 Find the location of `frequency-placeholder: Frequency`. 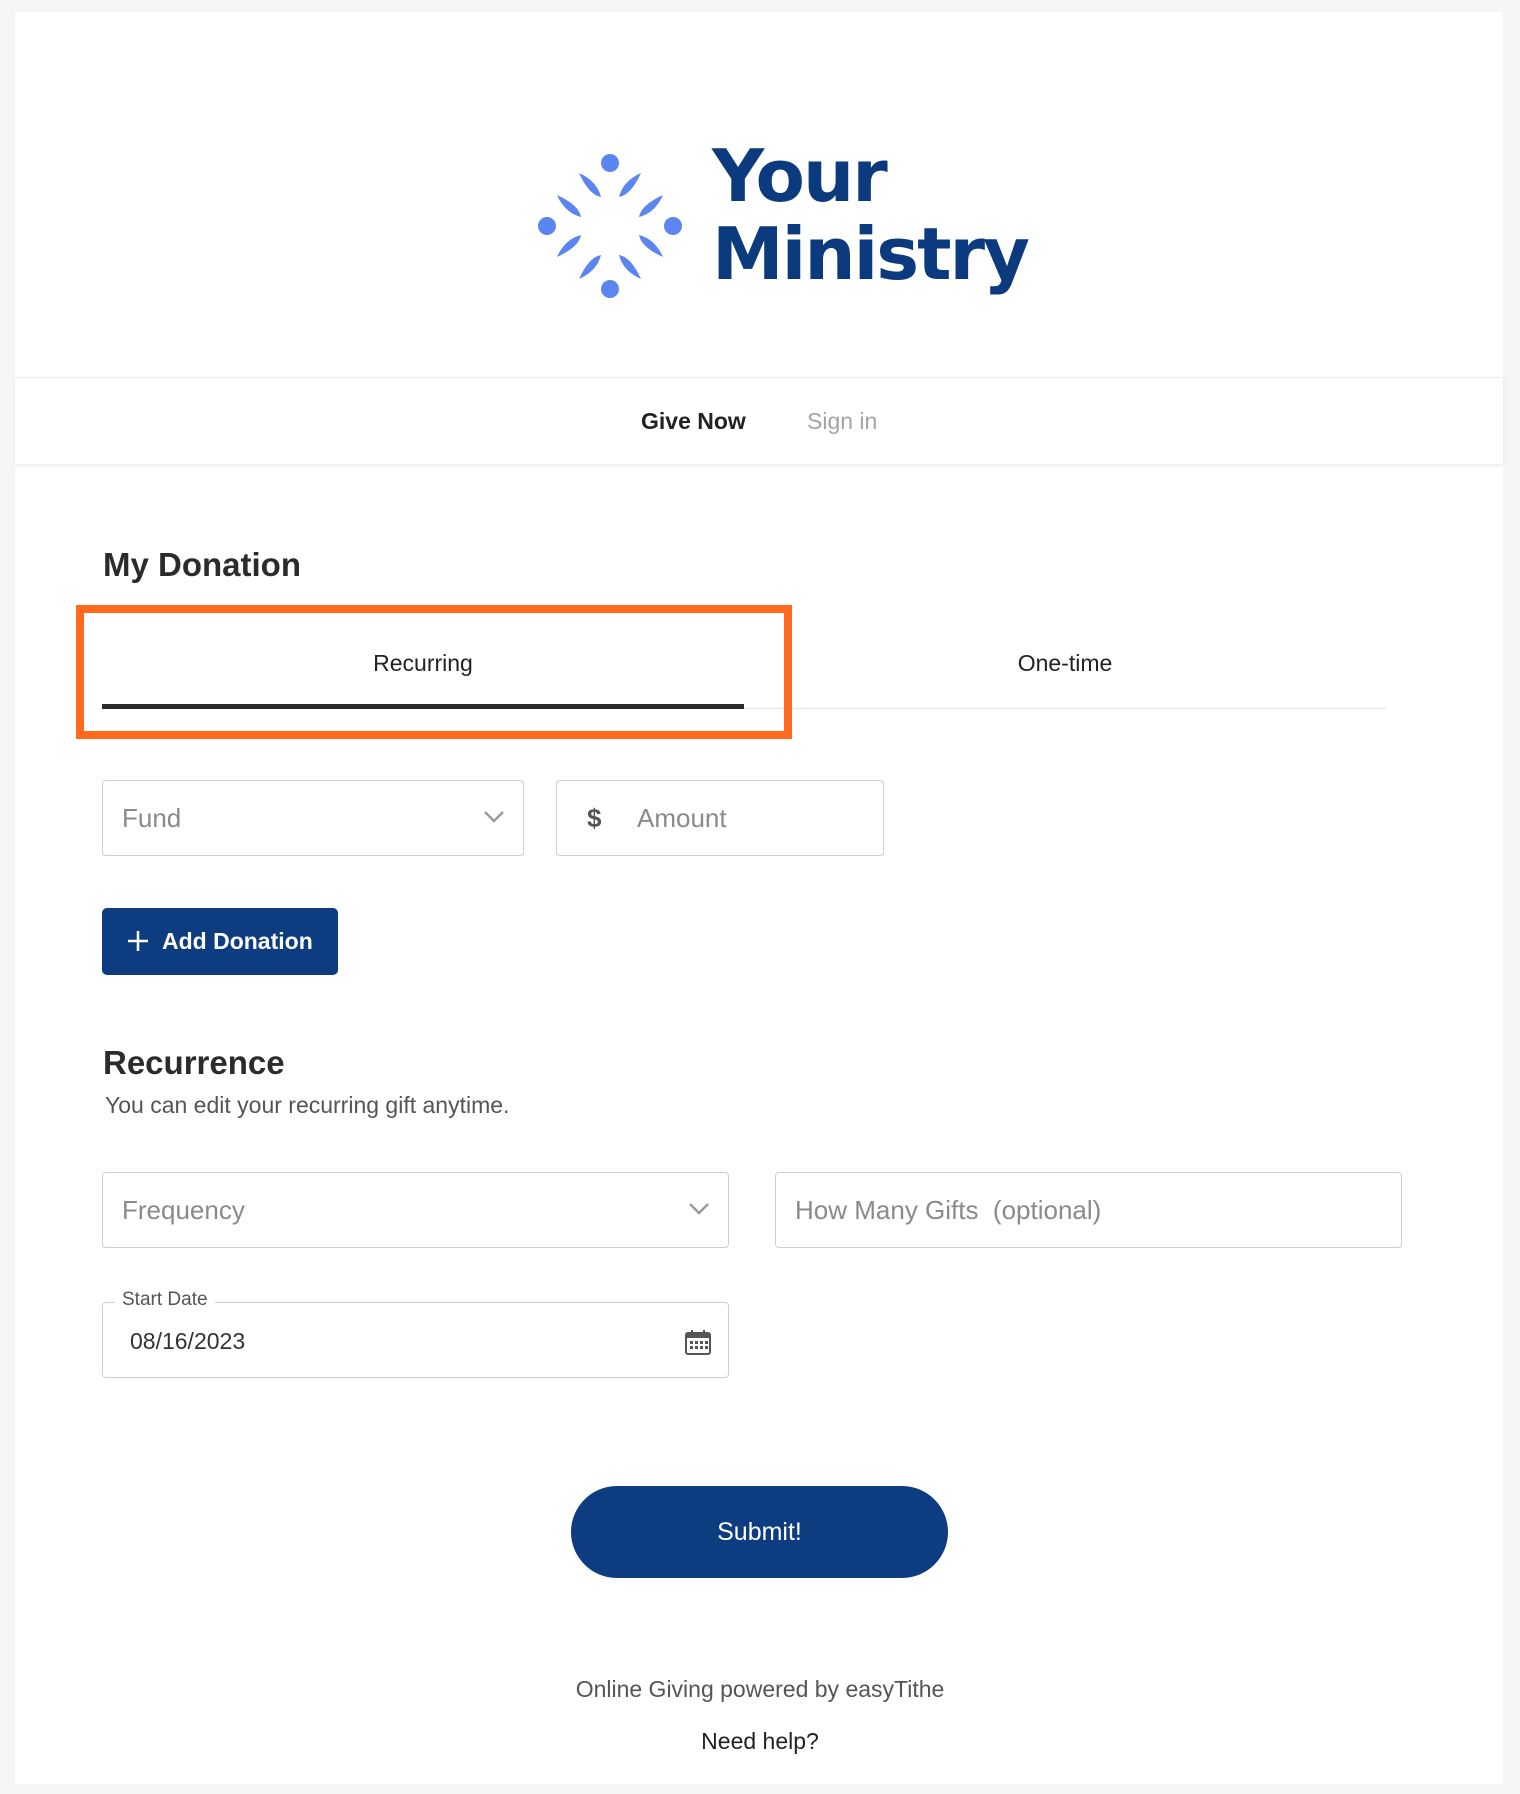

frequency-placeholder: Frequency is located at coordinates (183, 1210).